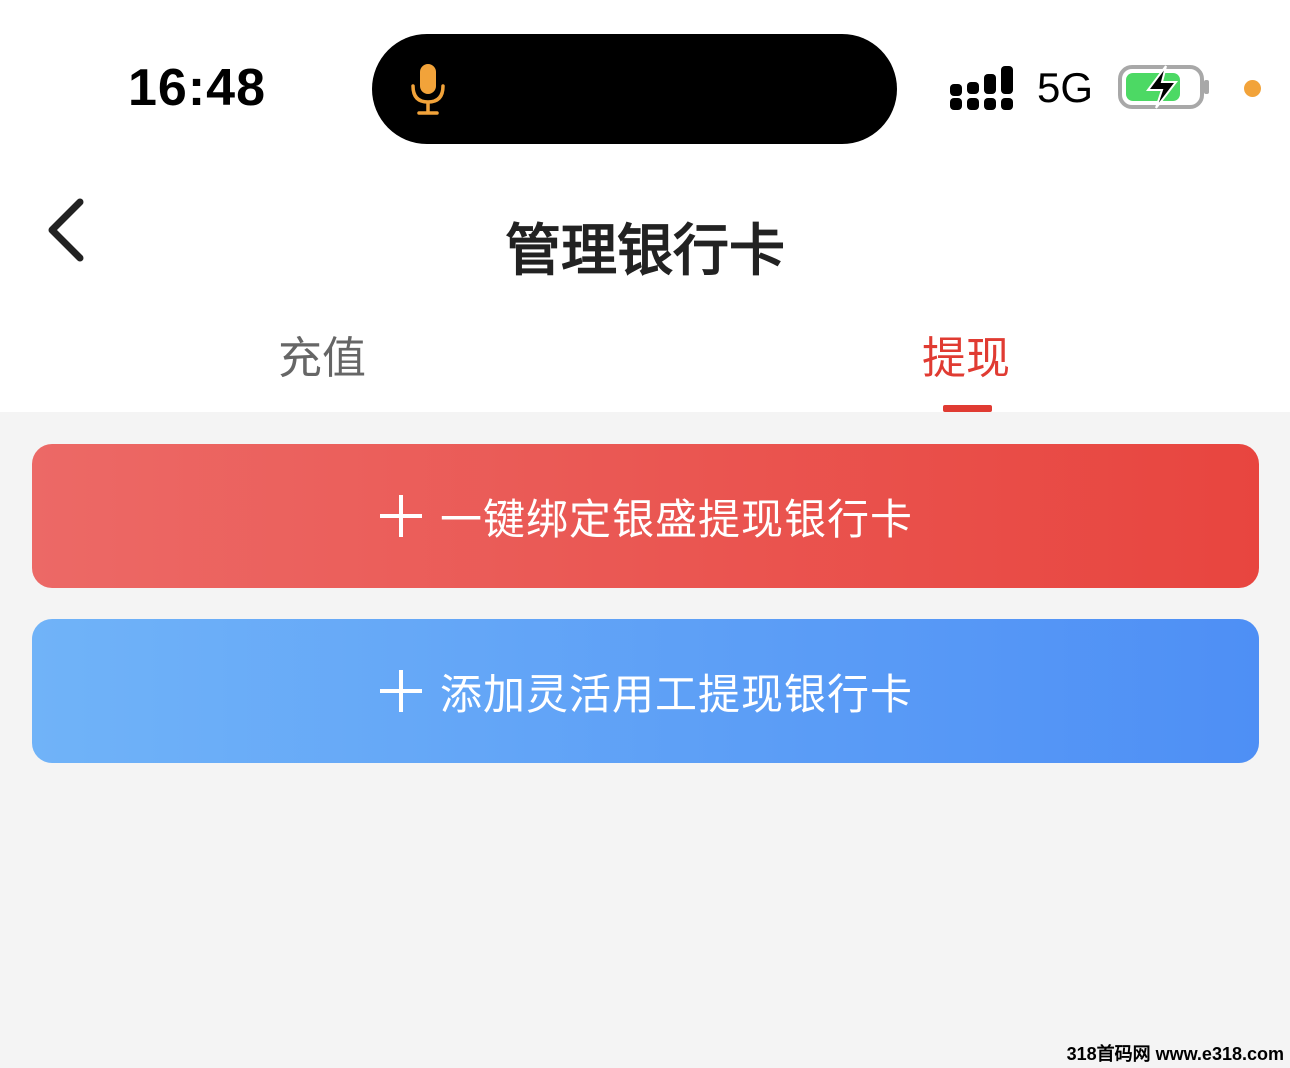 This screenshot has height=1068, width=1290. I want to click on bind-yinsheng-card-label: 一键绑定银盛提现银行卡, so click(676, 519).